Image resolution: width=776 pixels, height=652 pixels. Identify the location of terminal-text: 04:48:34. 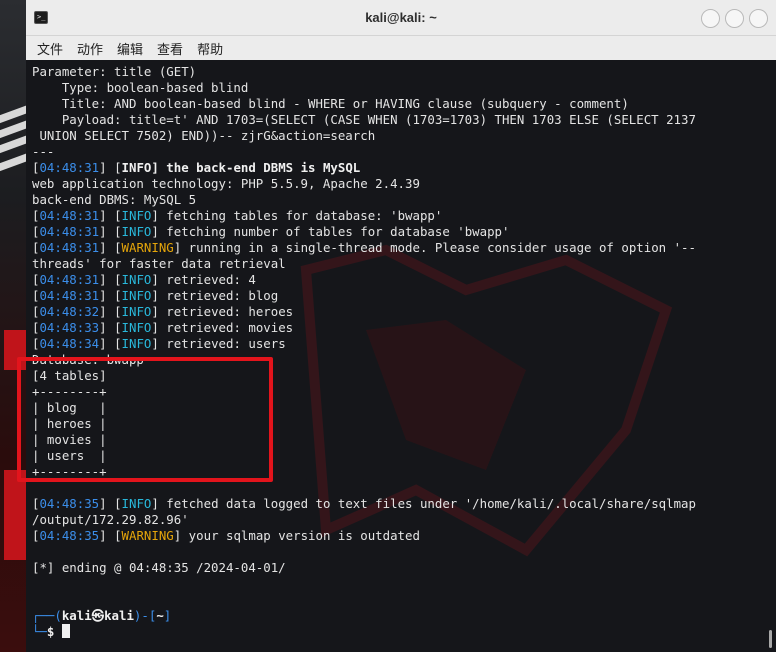
(69, 343).